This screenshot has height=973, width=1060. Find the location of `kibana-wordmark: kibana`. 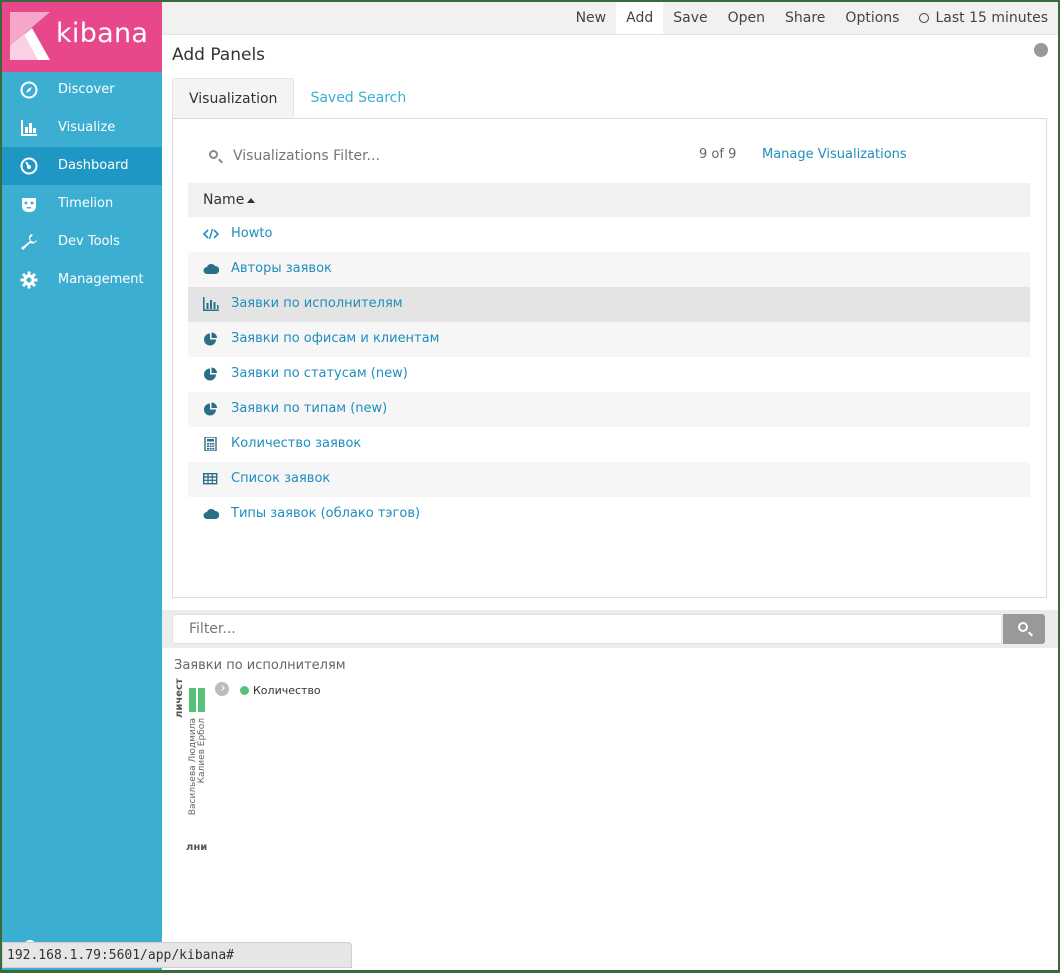

kibana-wordmark: kibana is located at coordinates (102, 33).